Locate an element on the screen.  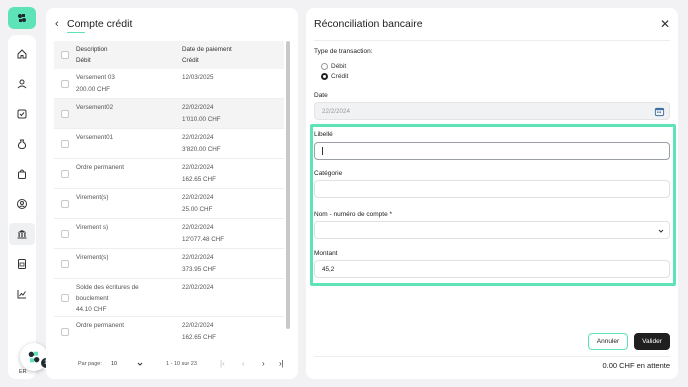
table-row: Versement 03 200.00 CHF 12/03/2025 is located at coordinates (169, 84).